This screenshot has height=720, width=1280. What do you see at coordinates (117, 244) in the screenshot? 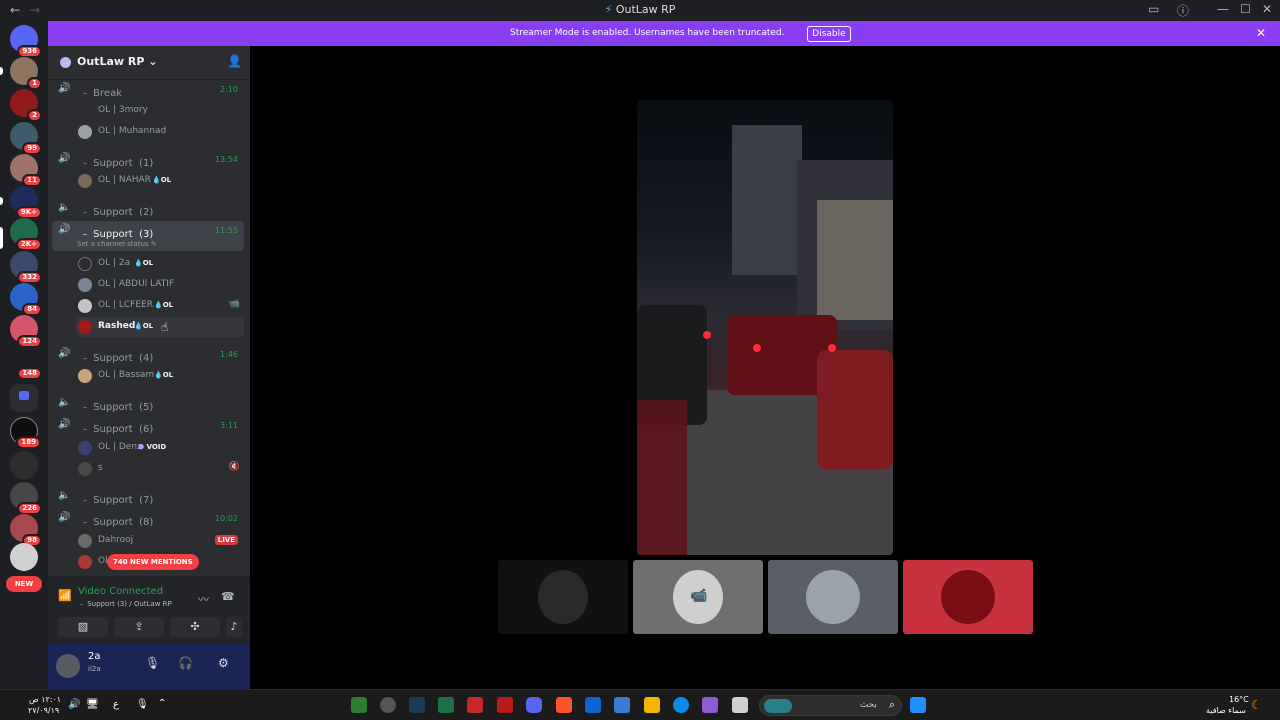
I see `channel-status-input: Set a channel status ✎` at bounding box center [117, 244].